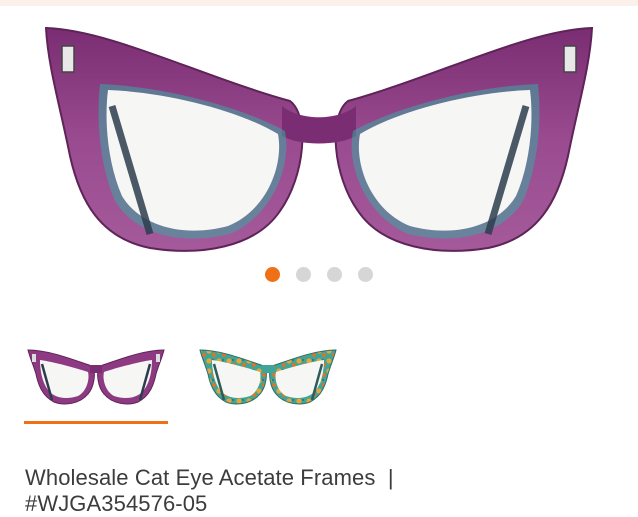 The height and width of the screenshot is (517, 638). Describe the element at coordinates (116, 503) in the screenshot. I see `product-sku: #WJGA354576-05` at that location.